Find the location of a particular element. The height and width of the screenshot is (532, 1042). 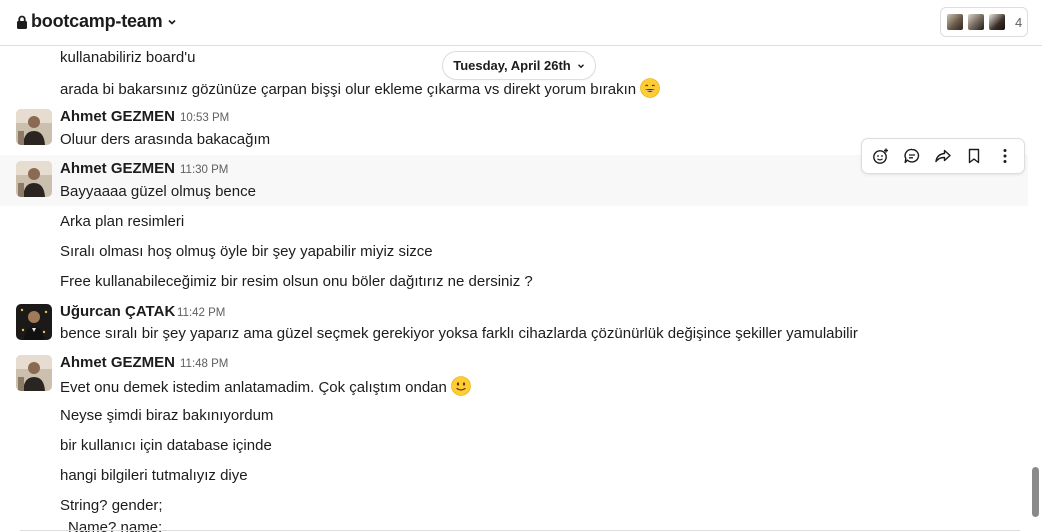

message-text: String? gender; is located at coordinates (111, 505).